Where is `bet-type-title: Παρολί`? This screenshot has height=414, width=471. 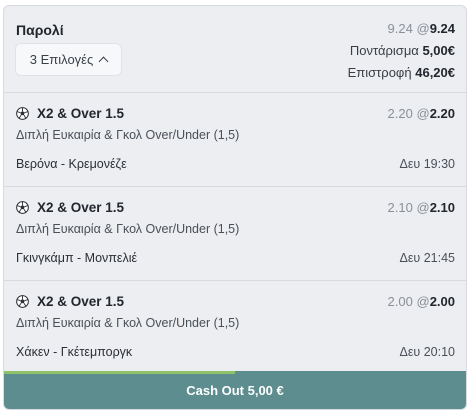
bet-type-title: Παρολί is located at coordinates (40, 30).